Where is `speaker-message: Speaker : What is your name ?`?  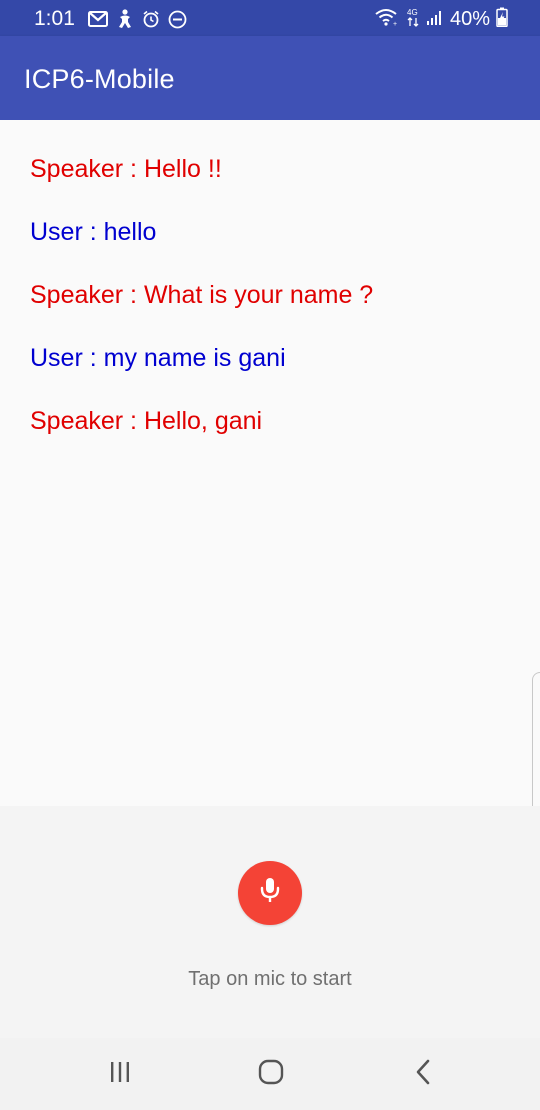 speaker-message: Speaker : What is your name ? is located at coordinates (202, 295).